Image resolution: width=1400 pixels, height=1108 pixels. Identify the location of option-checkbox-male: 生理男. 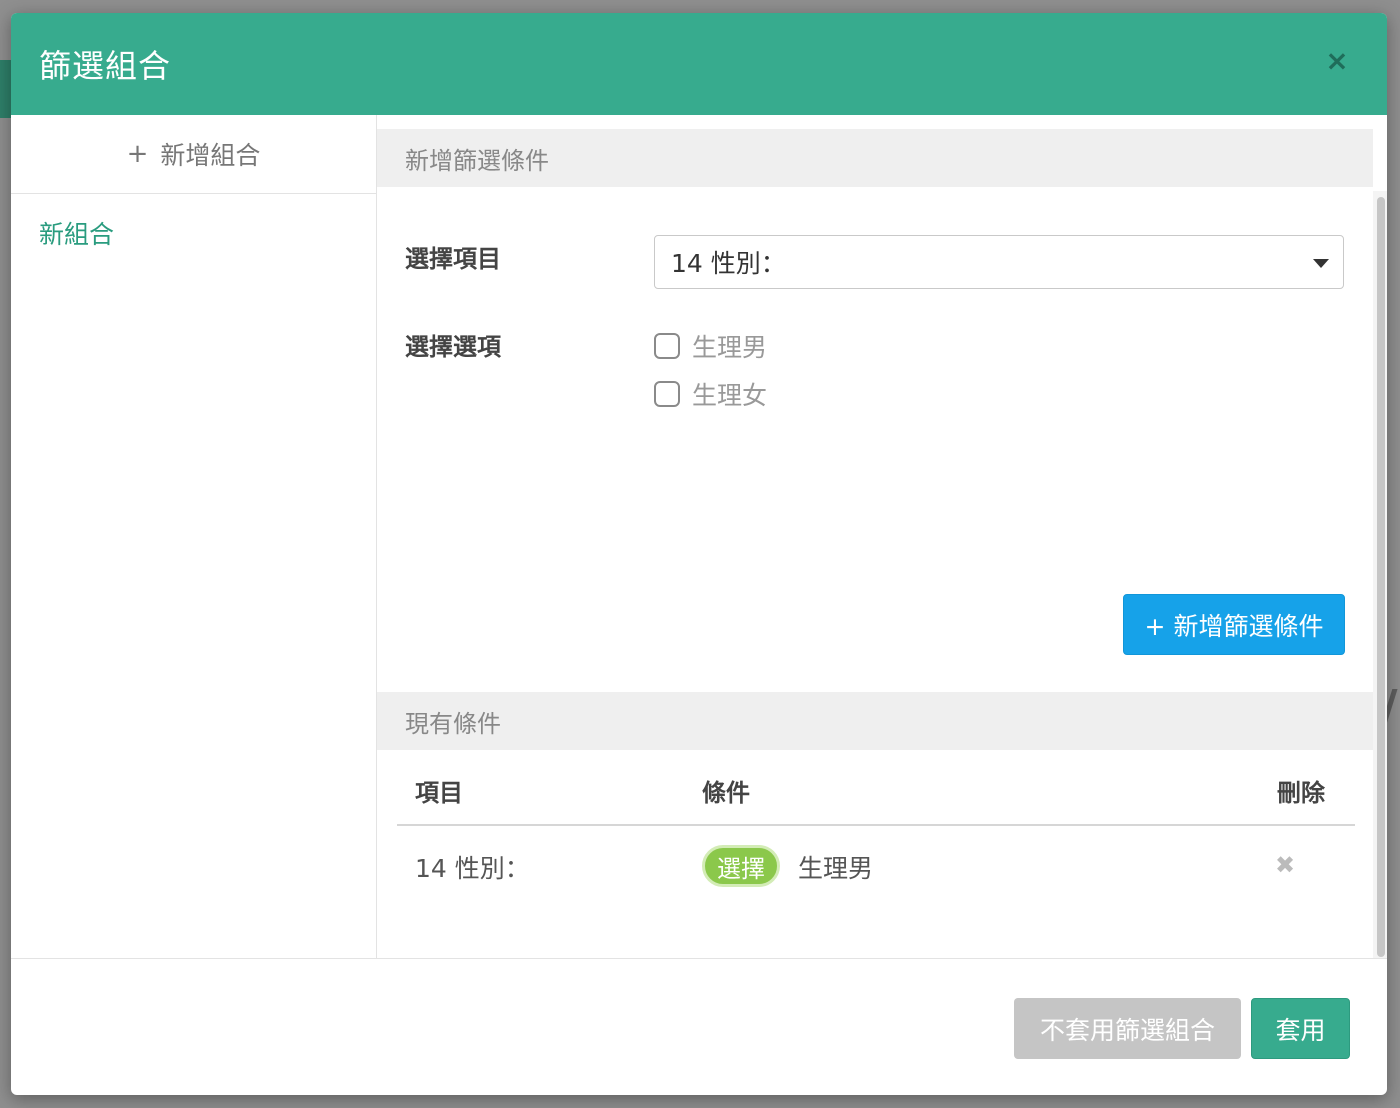
(710, 346).